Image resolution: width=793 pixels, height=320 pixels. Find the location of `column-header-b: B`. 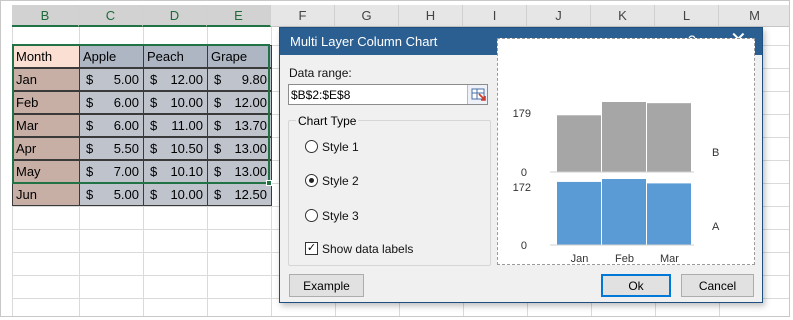

column-header-b: B is located at coordinates (45, 16).